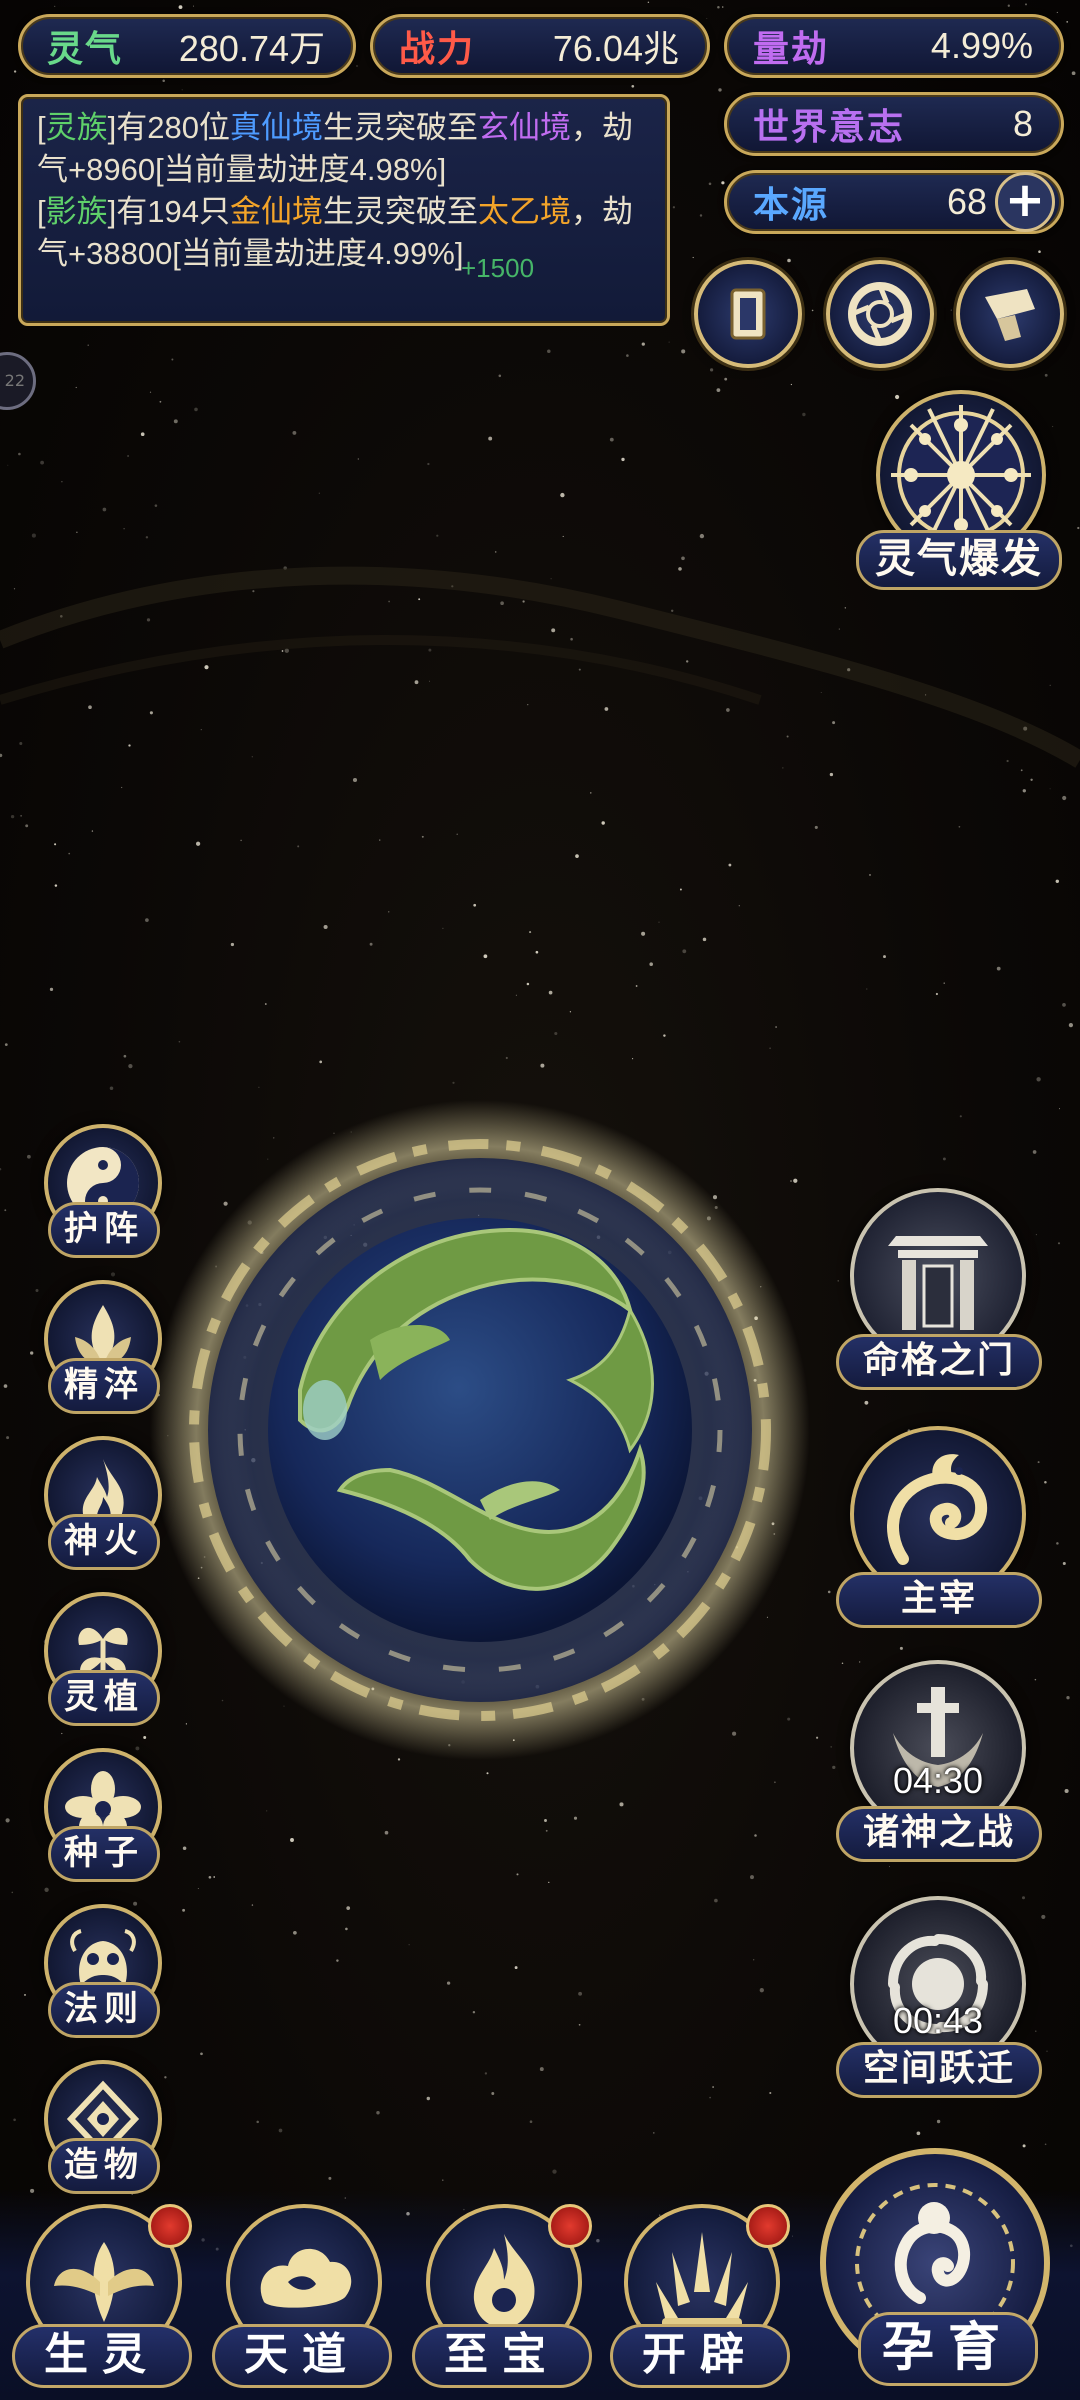 This screenshot has height=2400, width=1080. I want to click on dragon-icon, so click(937, 1509).